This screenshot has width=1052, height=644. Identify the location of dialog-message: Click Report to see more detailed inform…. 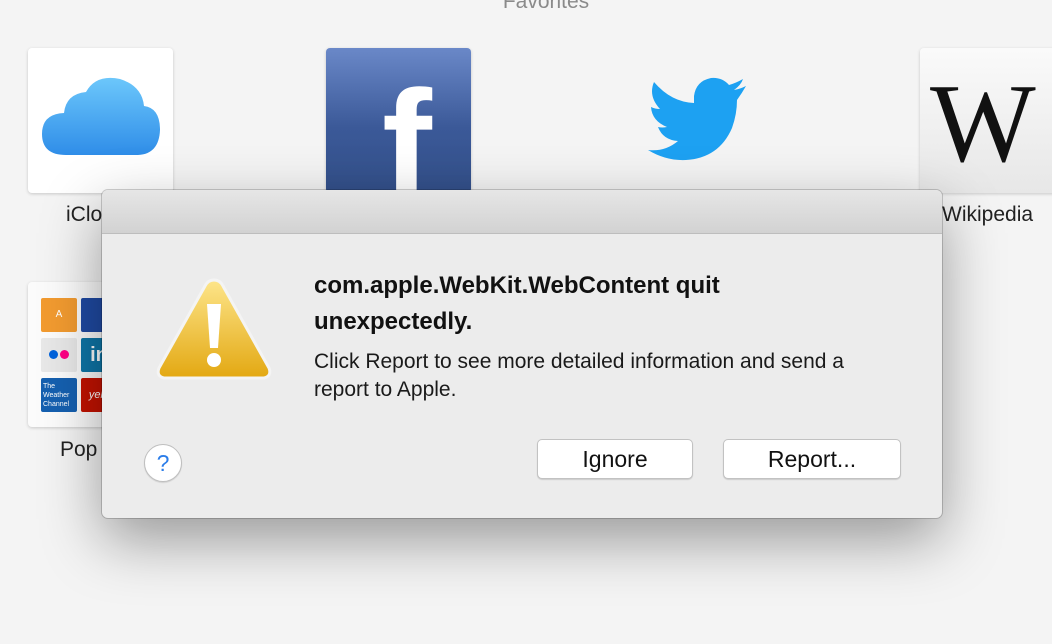
(579, 375).